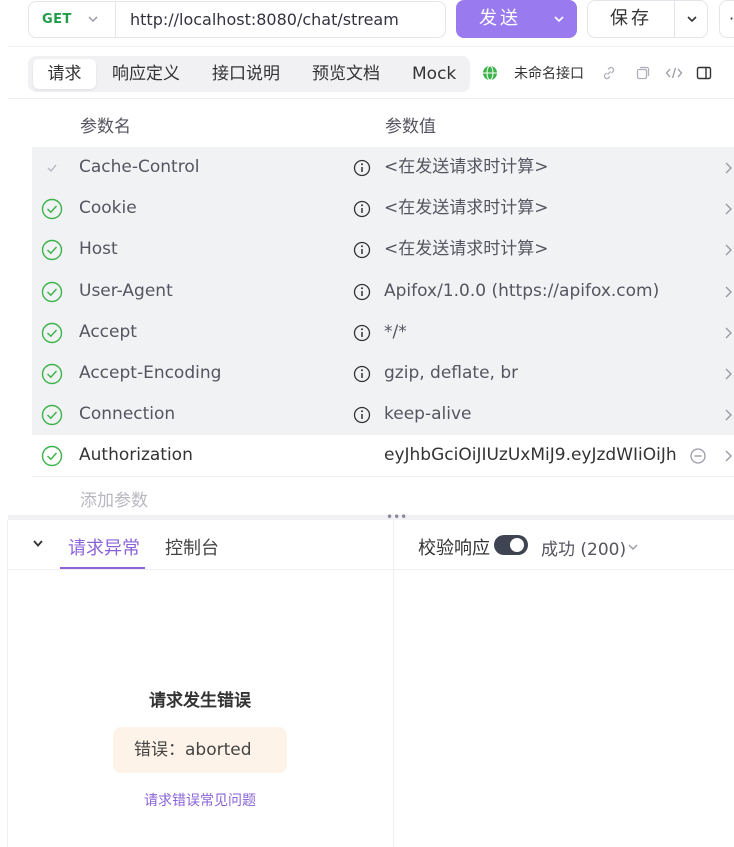  Describe the element at coordinates (105, 127) in the screenshot. I see `column-header-name: 参数名` at that location.